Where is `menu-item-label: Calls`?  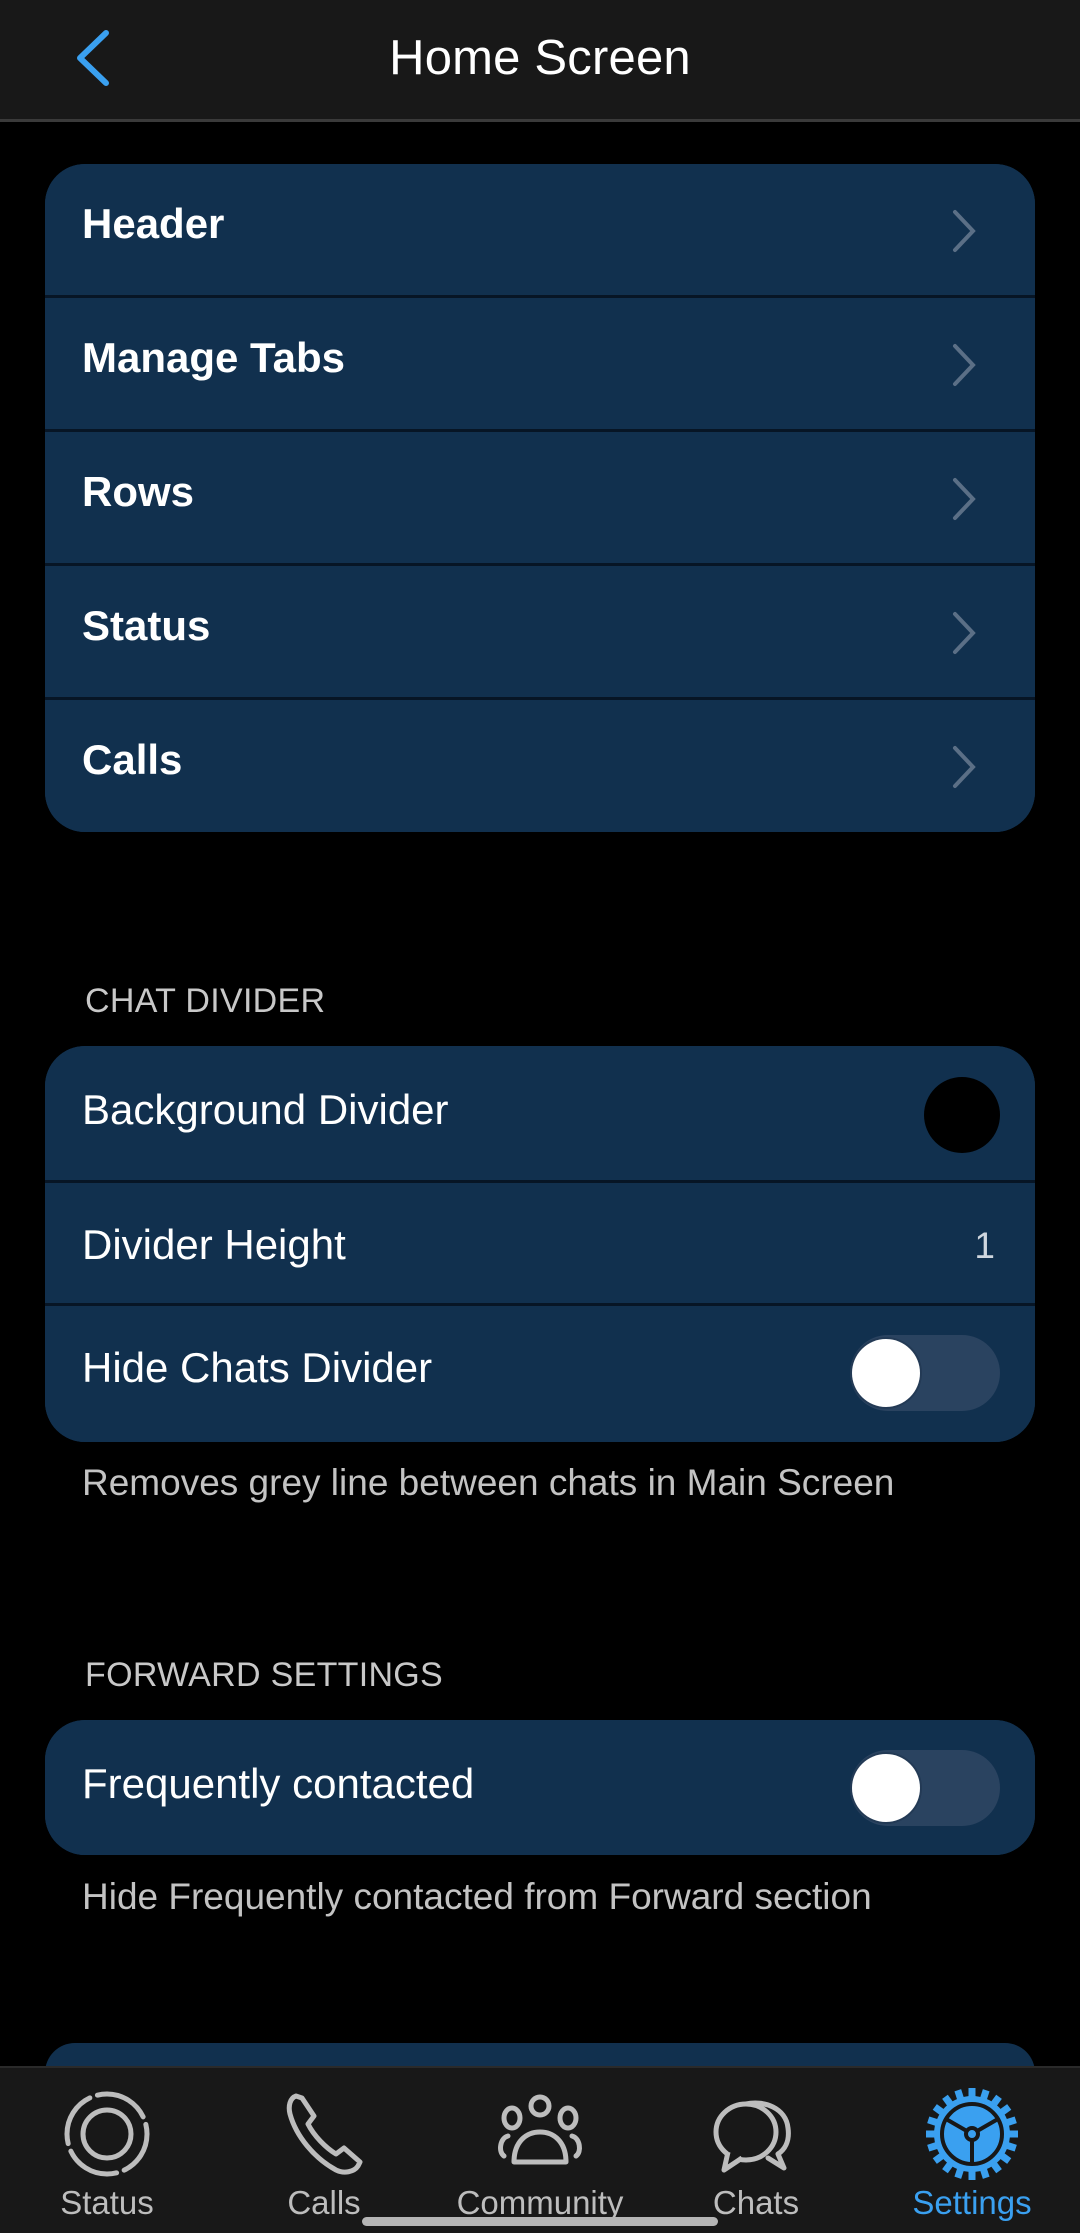 menu-item-label: Calls is located at coordinates (132, 759).